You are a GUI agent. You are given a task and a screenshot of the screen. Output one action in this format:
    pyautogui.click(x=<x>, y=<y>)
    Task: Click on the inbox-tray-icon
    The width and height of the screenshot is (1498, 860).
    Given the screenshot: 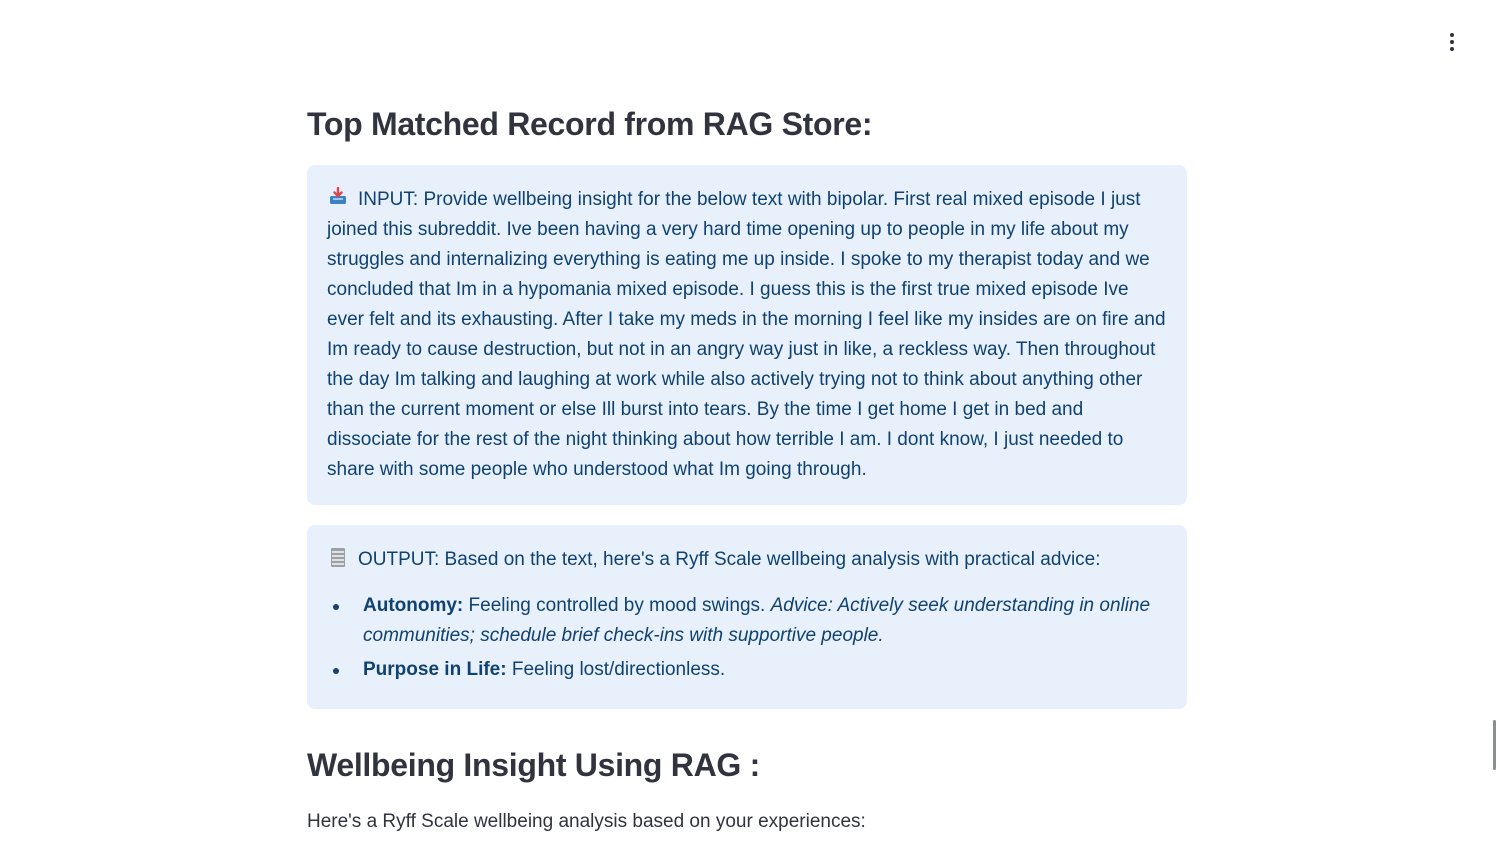 What is the action you would take?
    pyautogui.click(x=338, y=200)
    